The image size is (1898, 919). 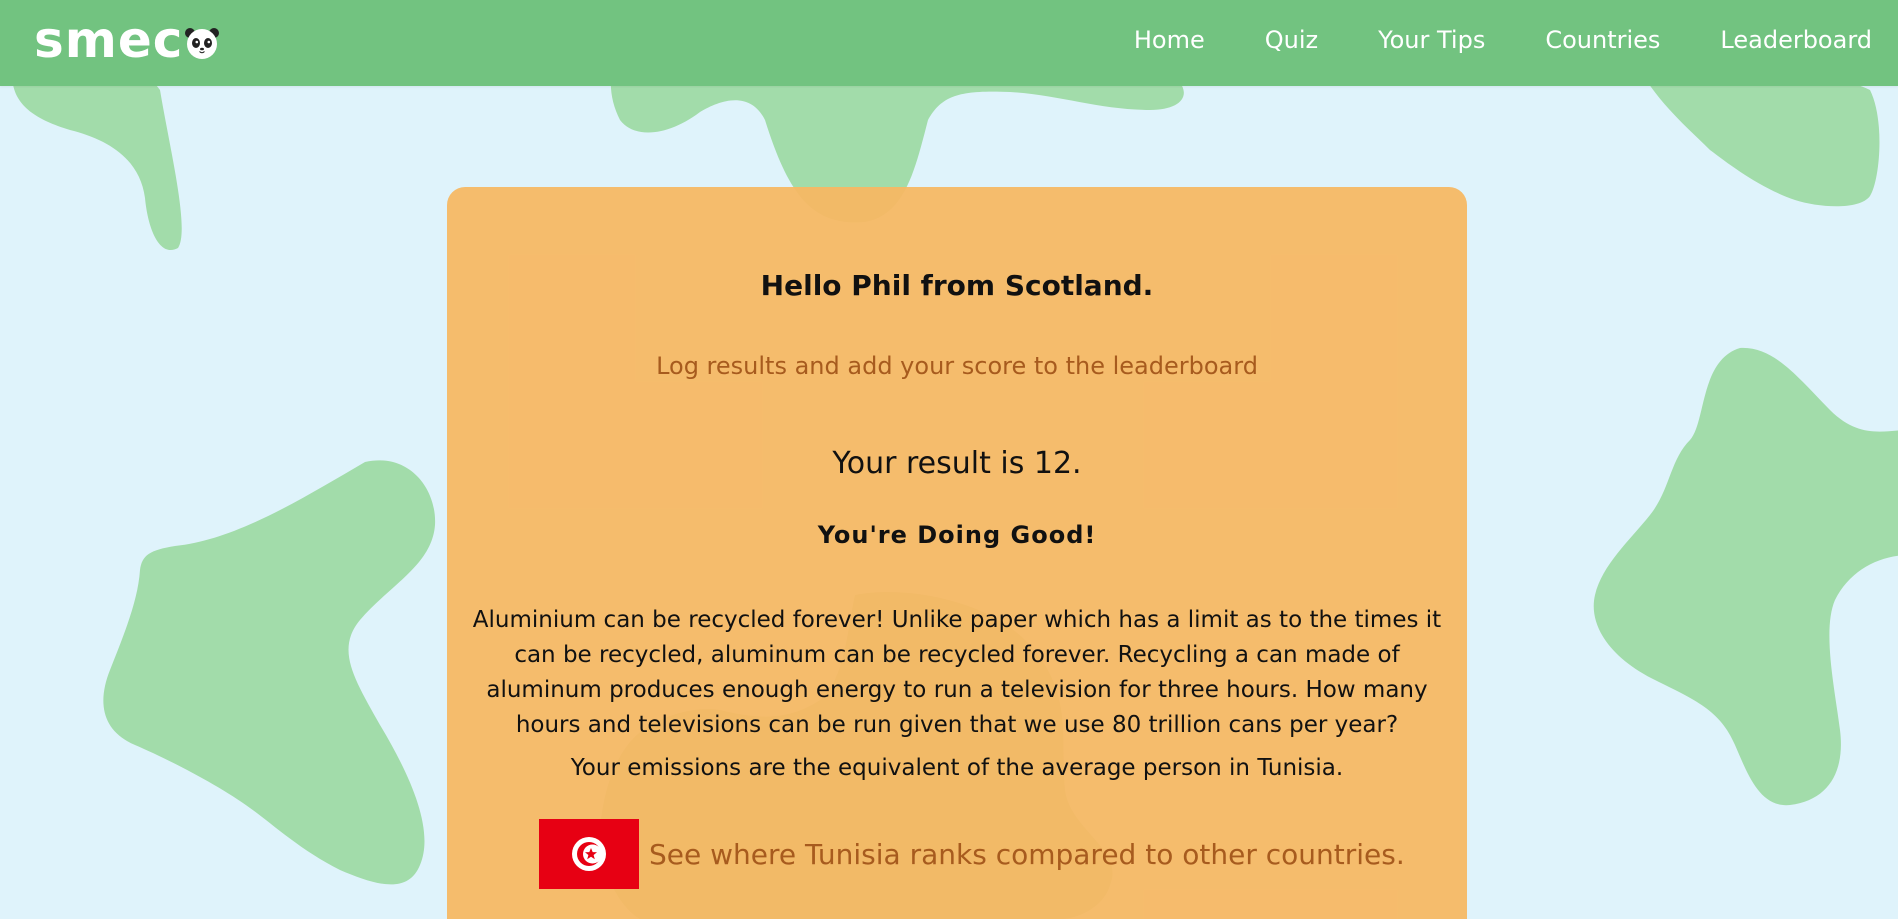 I want to click on logo-text: smec, so click(x=109, y=40).